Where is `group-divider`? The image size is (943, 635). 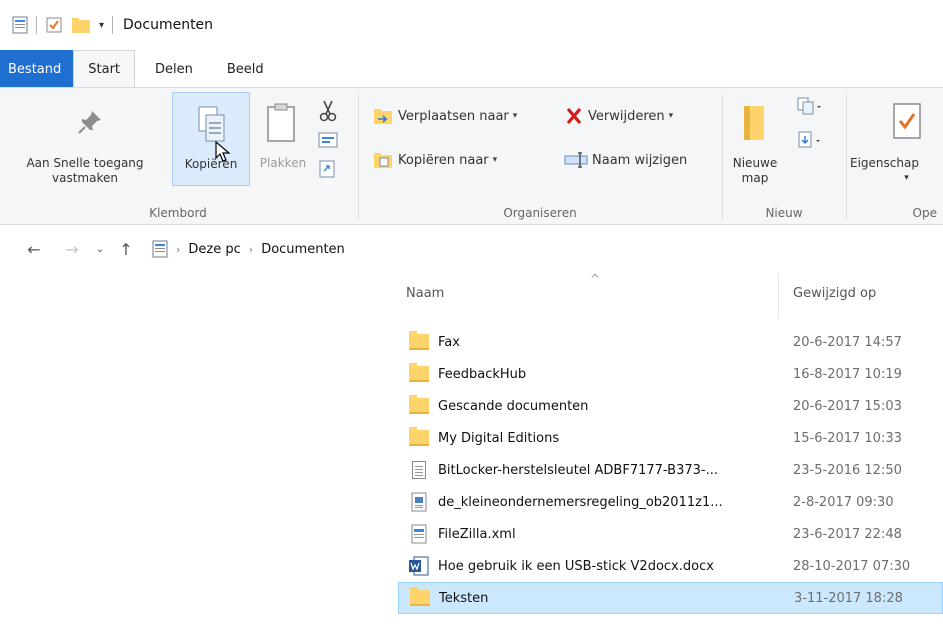 group-divider is located at coordinates (846, 157).